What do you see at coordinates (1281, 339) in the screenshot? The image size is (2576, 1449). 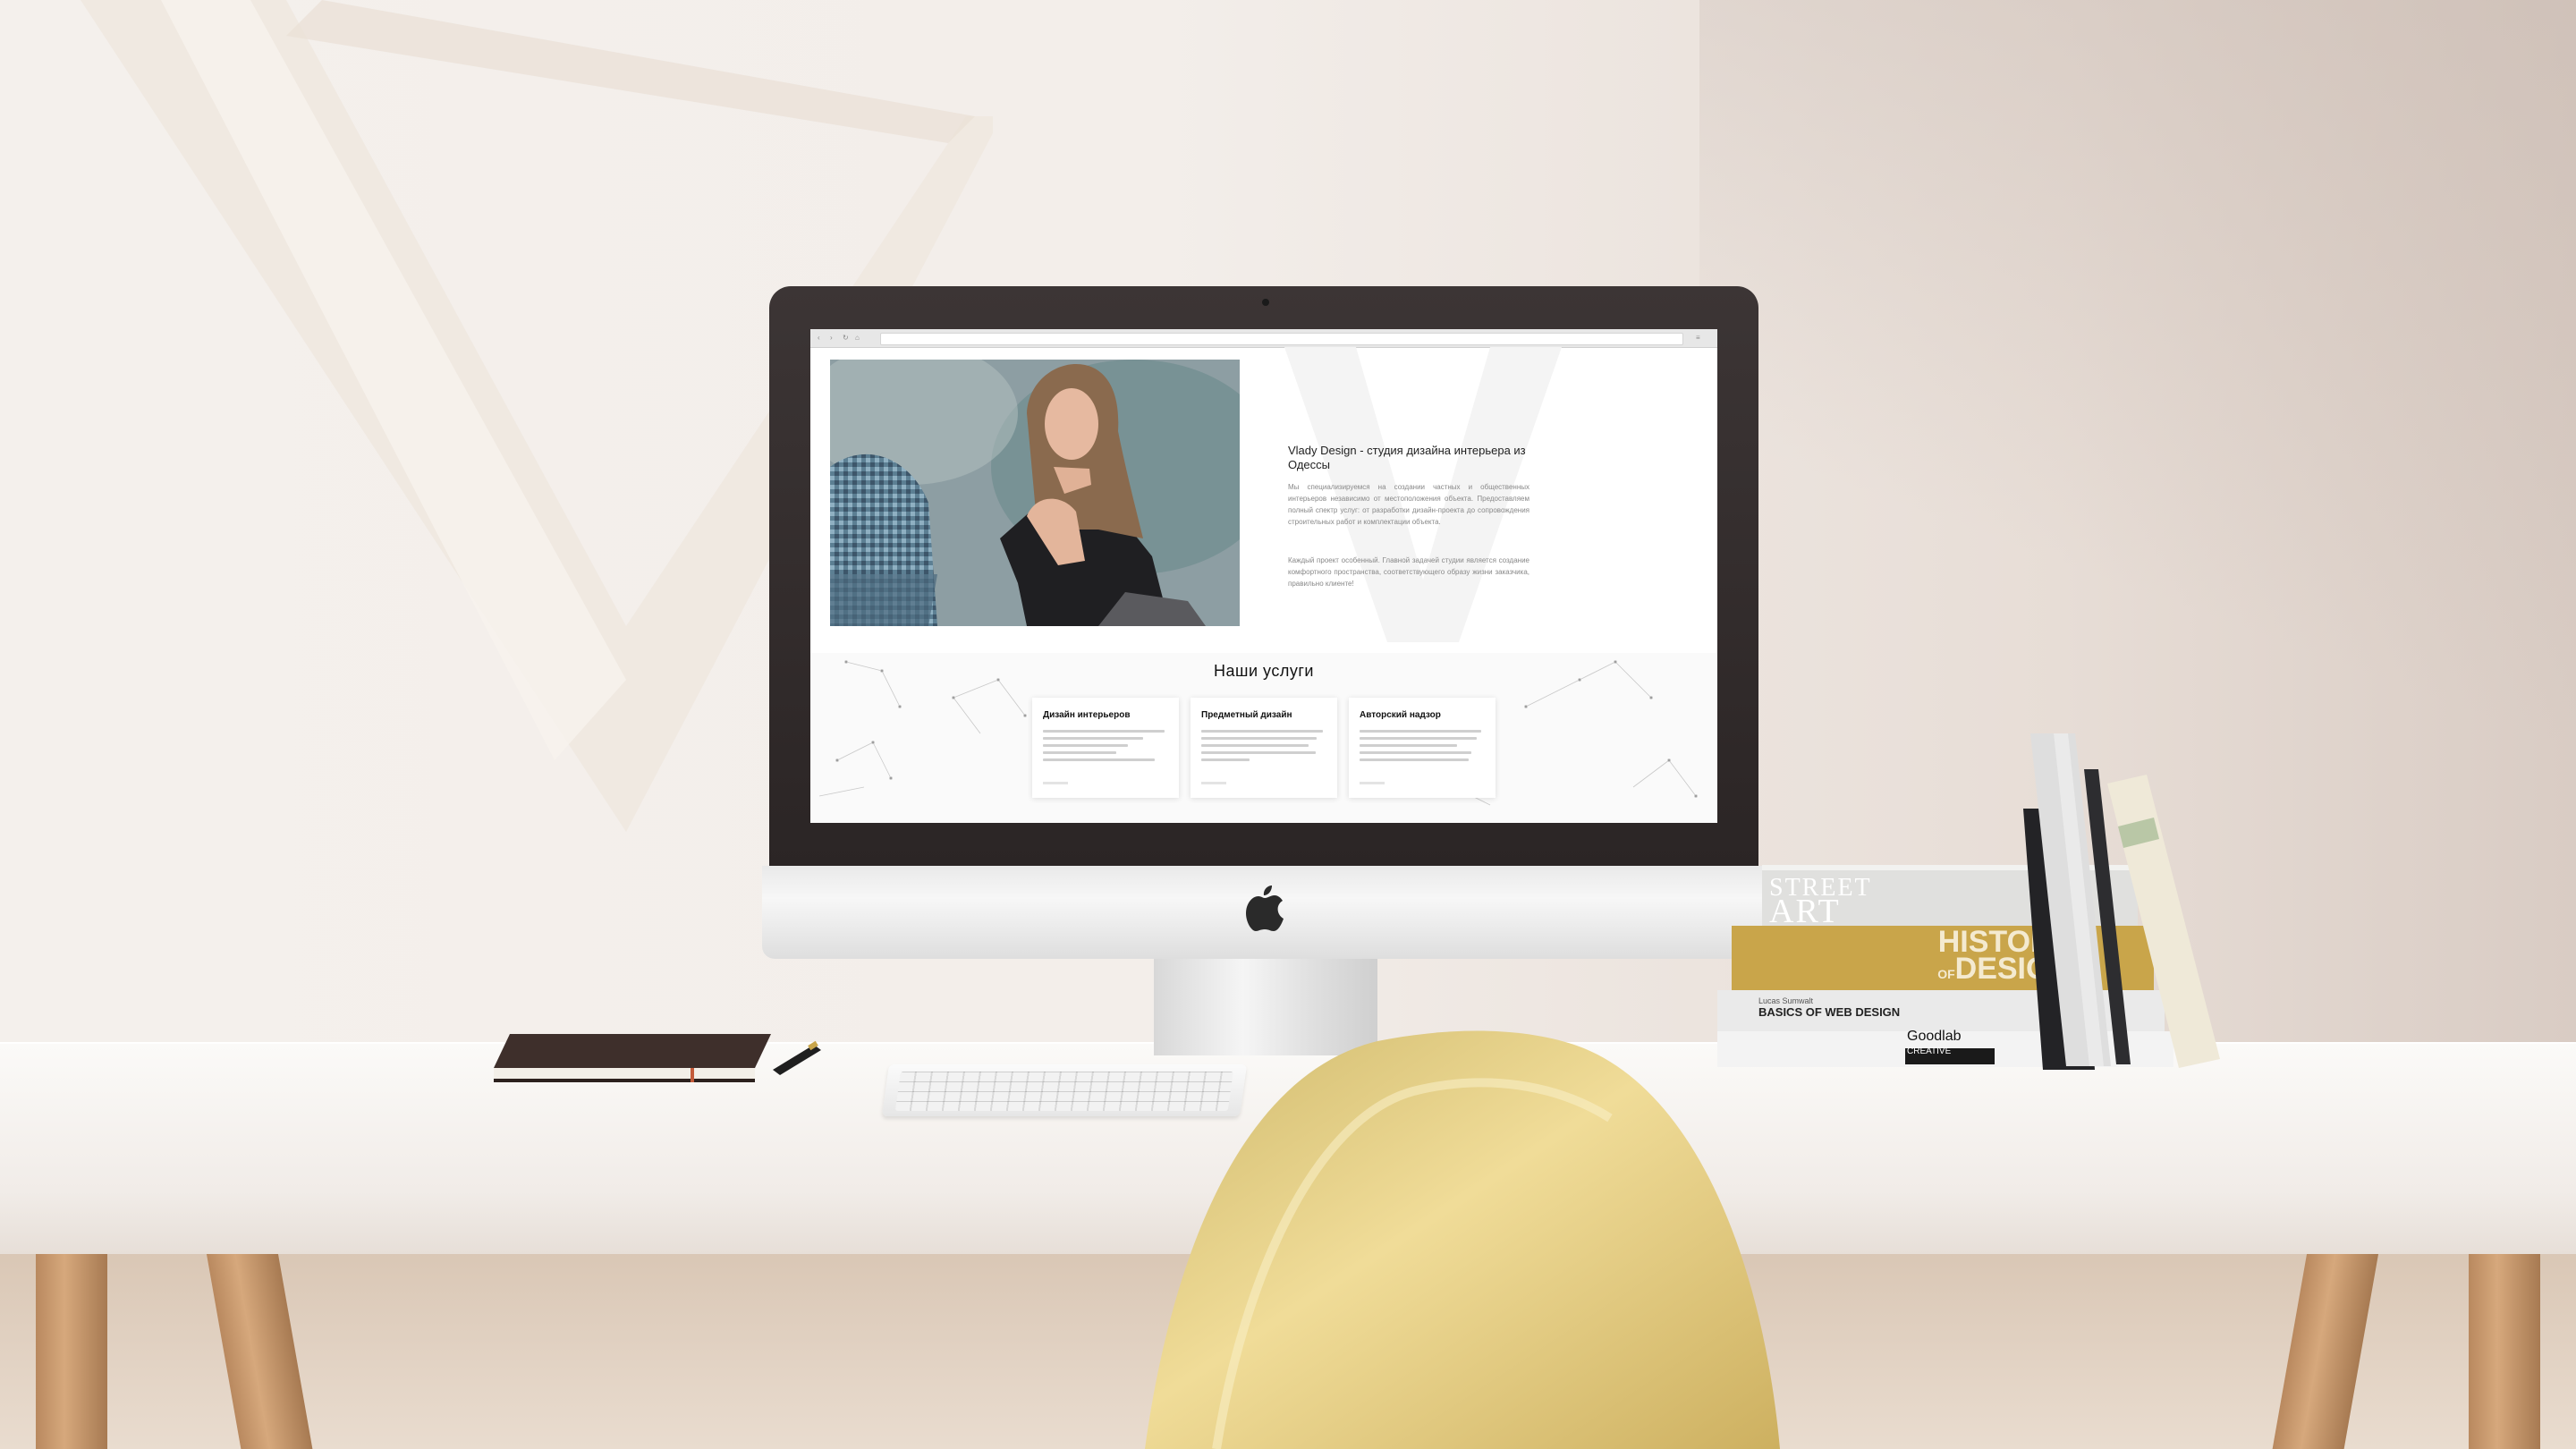 I see `address-bar` at bounding box center [1281, 339].